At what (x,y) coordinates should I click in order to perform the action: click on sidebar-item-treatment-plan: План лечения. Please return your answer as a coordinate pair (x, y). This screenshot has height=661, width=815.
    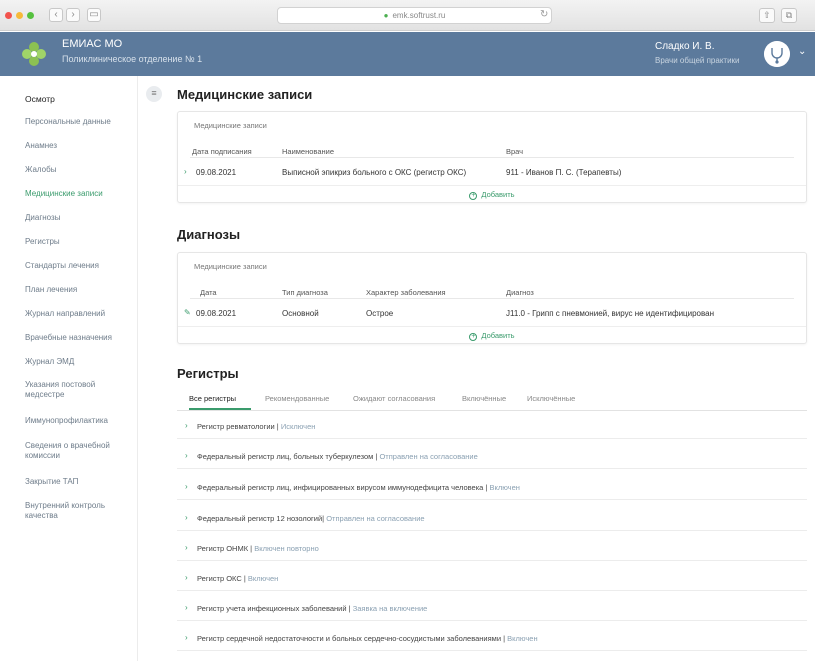
    Looking at the image, I should click on (79, 290).